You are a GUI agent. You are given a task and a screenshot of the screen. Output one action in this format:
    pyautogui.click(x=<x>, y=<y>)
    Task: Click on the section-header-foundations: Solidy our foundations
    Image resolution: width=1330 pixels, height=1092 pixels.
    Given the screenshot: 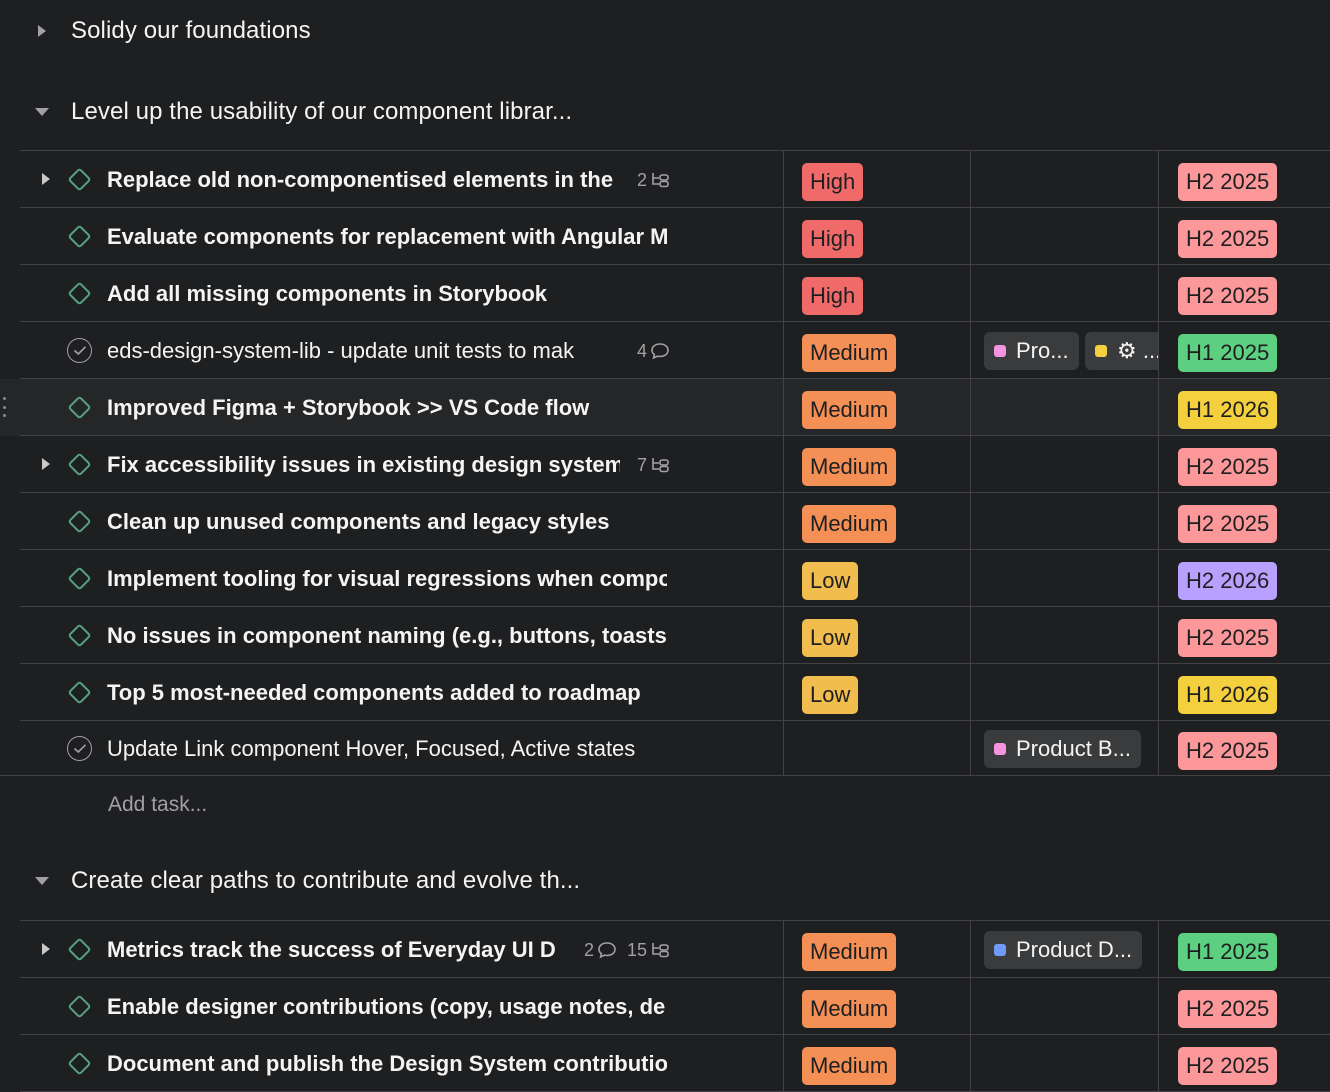 What is the action you would take?
    pyautogui.click(x=665, y=31)
    